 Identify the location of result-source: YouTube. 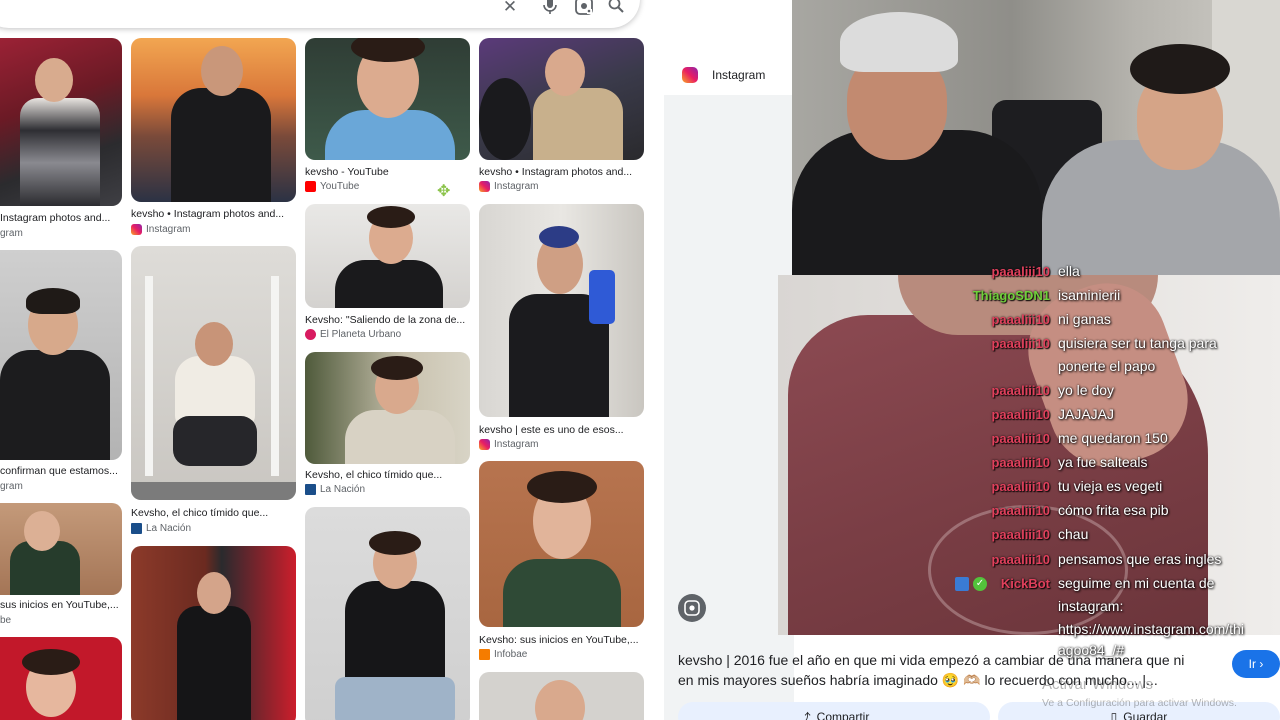
(332, 186).